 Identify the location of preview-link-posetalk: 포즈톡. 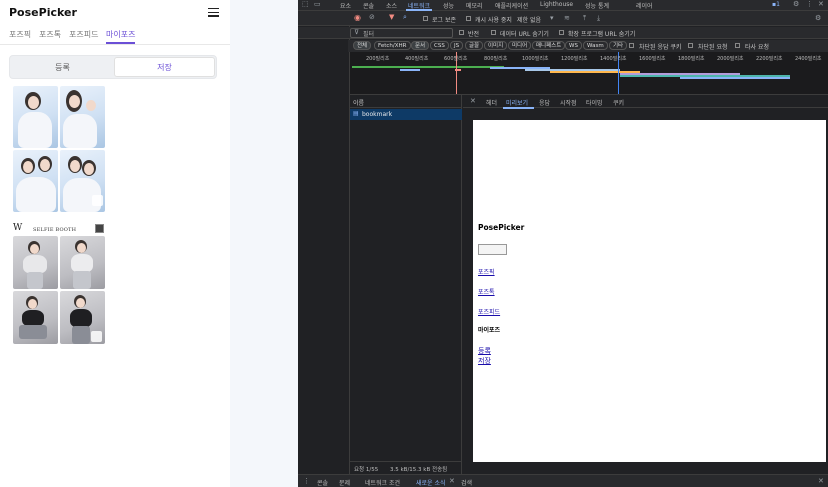
(486, 291).